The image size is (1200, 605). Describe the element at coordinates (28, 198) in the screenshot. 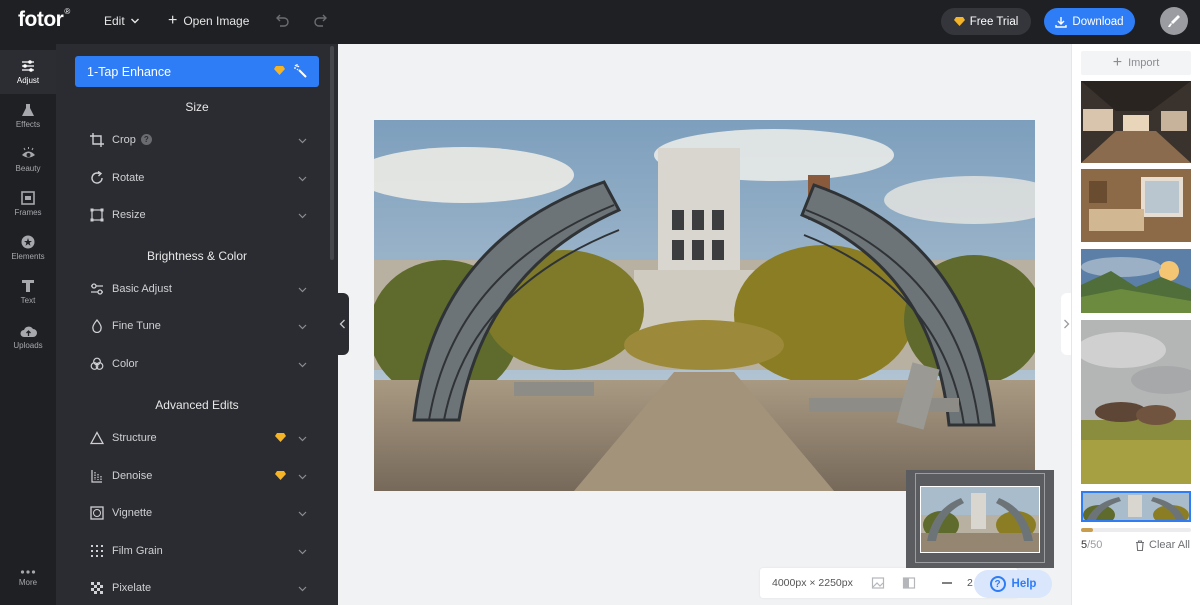

I see `frame-icon` at that location.